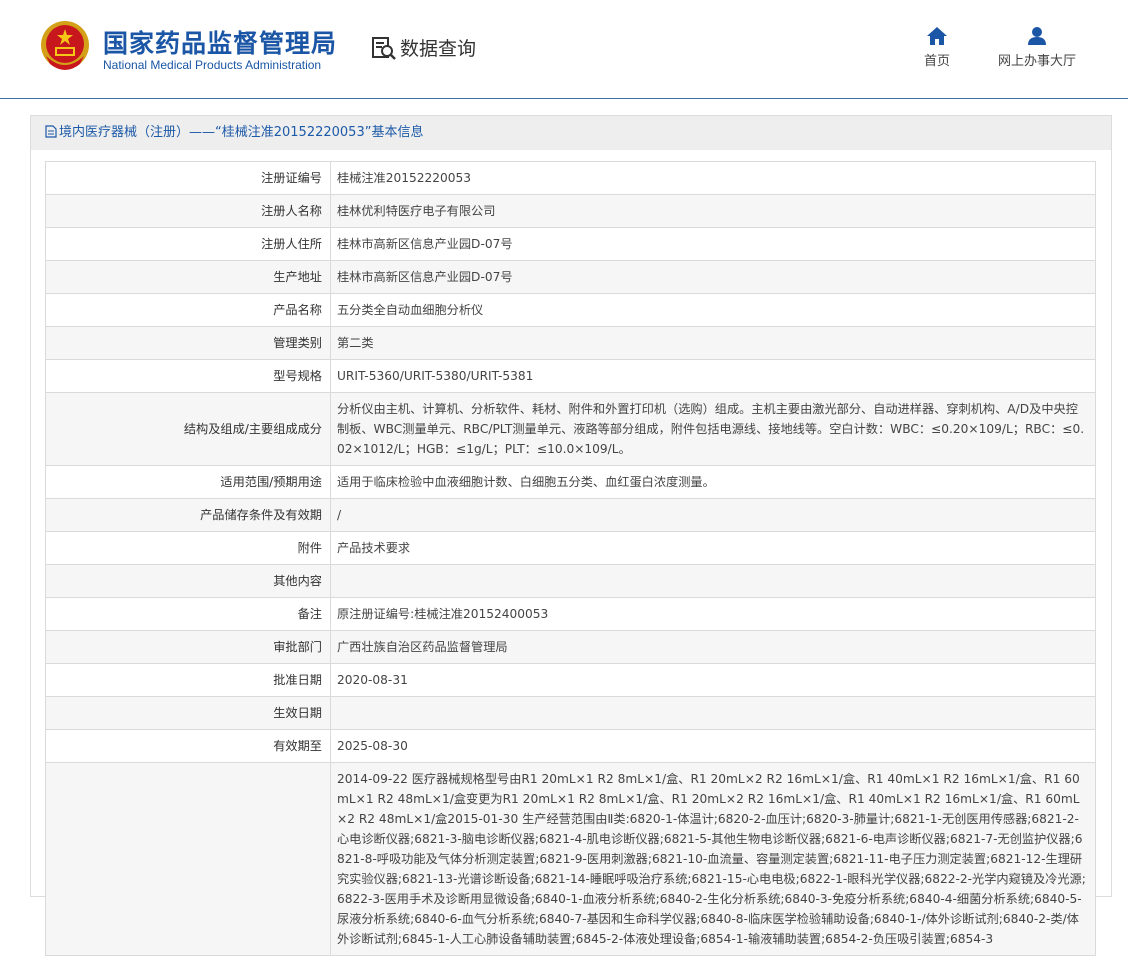 This screenshot has width=1128, height=956. I want to click on row-value: 原注册证编号:桂械注准20152400053, so click(713, 614).